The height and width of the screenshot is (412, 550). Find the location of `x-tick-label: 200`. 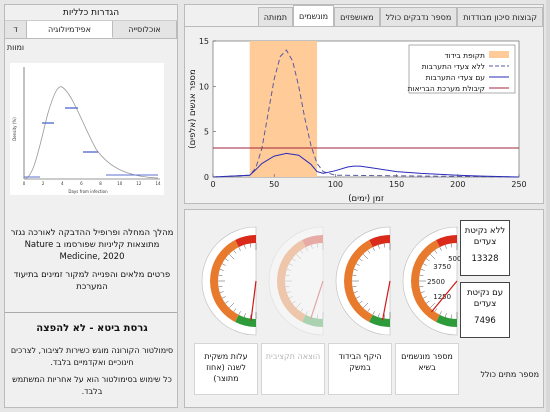

x-tick-label: 200 is located at coordinates (457, 184).